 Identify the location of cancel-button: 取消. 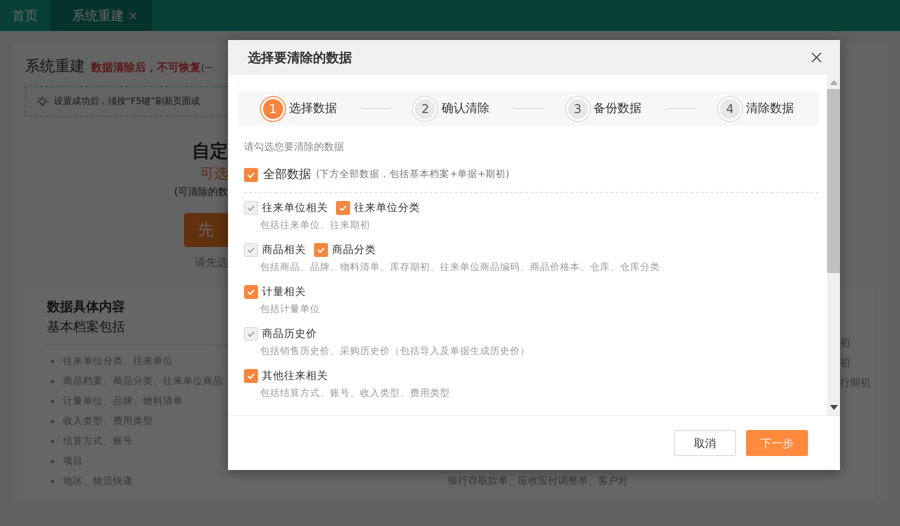
(705, 443).